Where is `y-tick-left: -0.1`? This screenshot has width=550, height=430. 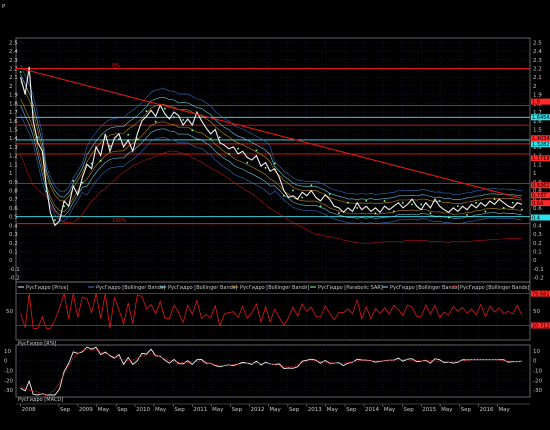 y-tick-left: -0.1 is located at coordinates (14, 270).